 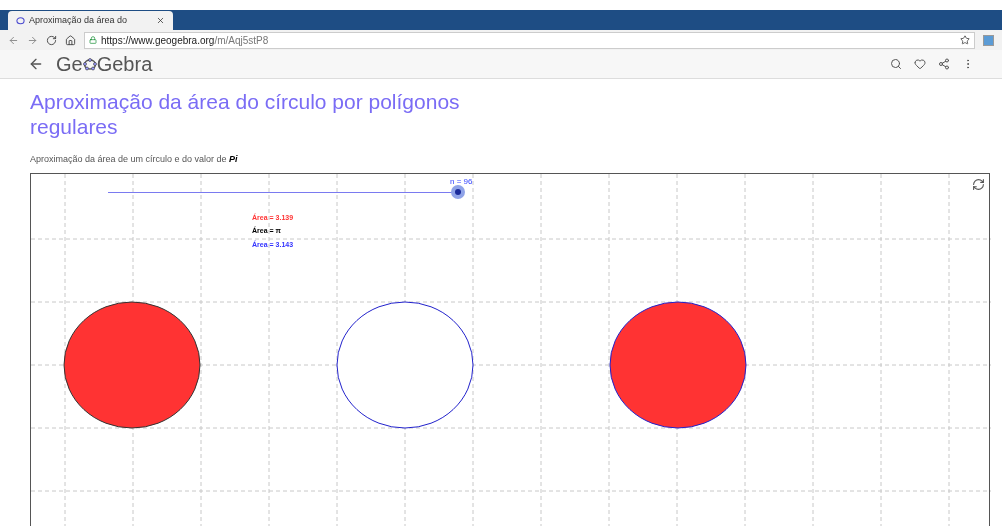 What do you see at coordinates (160, 20) in the screenshot?
I see `close-icon` at bounding box center [160, 20].